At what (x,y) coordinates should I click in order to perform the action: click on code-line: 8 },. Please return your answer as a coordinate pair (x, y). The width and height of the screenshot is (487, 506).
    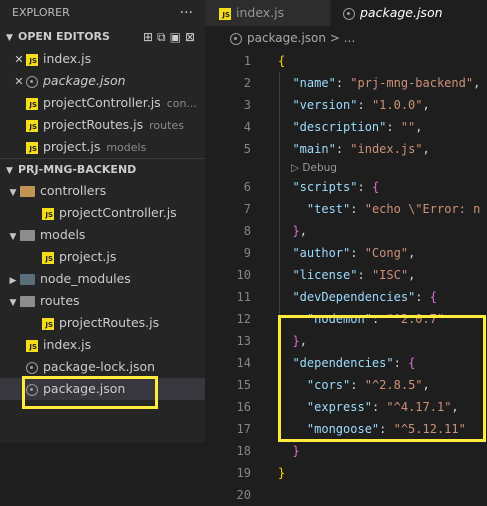
    Looking at the image, I should click on (275, 231).